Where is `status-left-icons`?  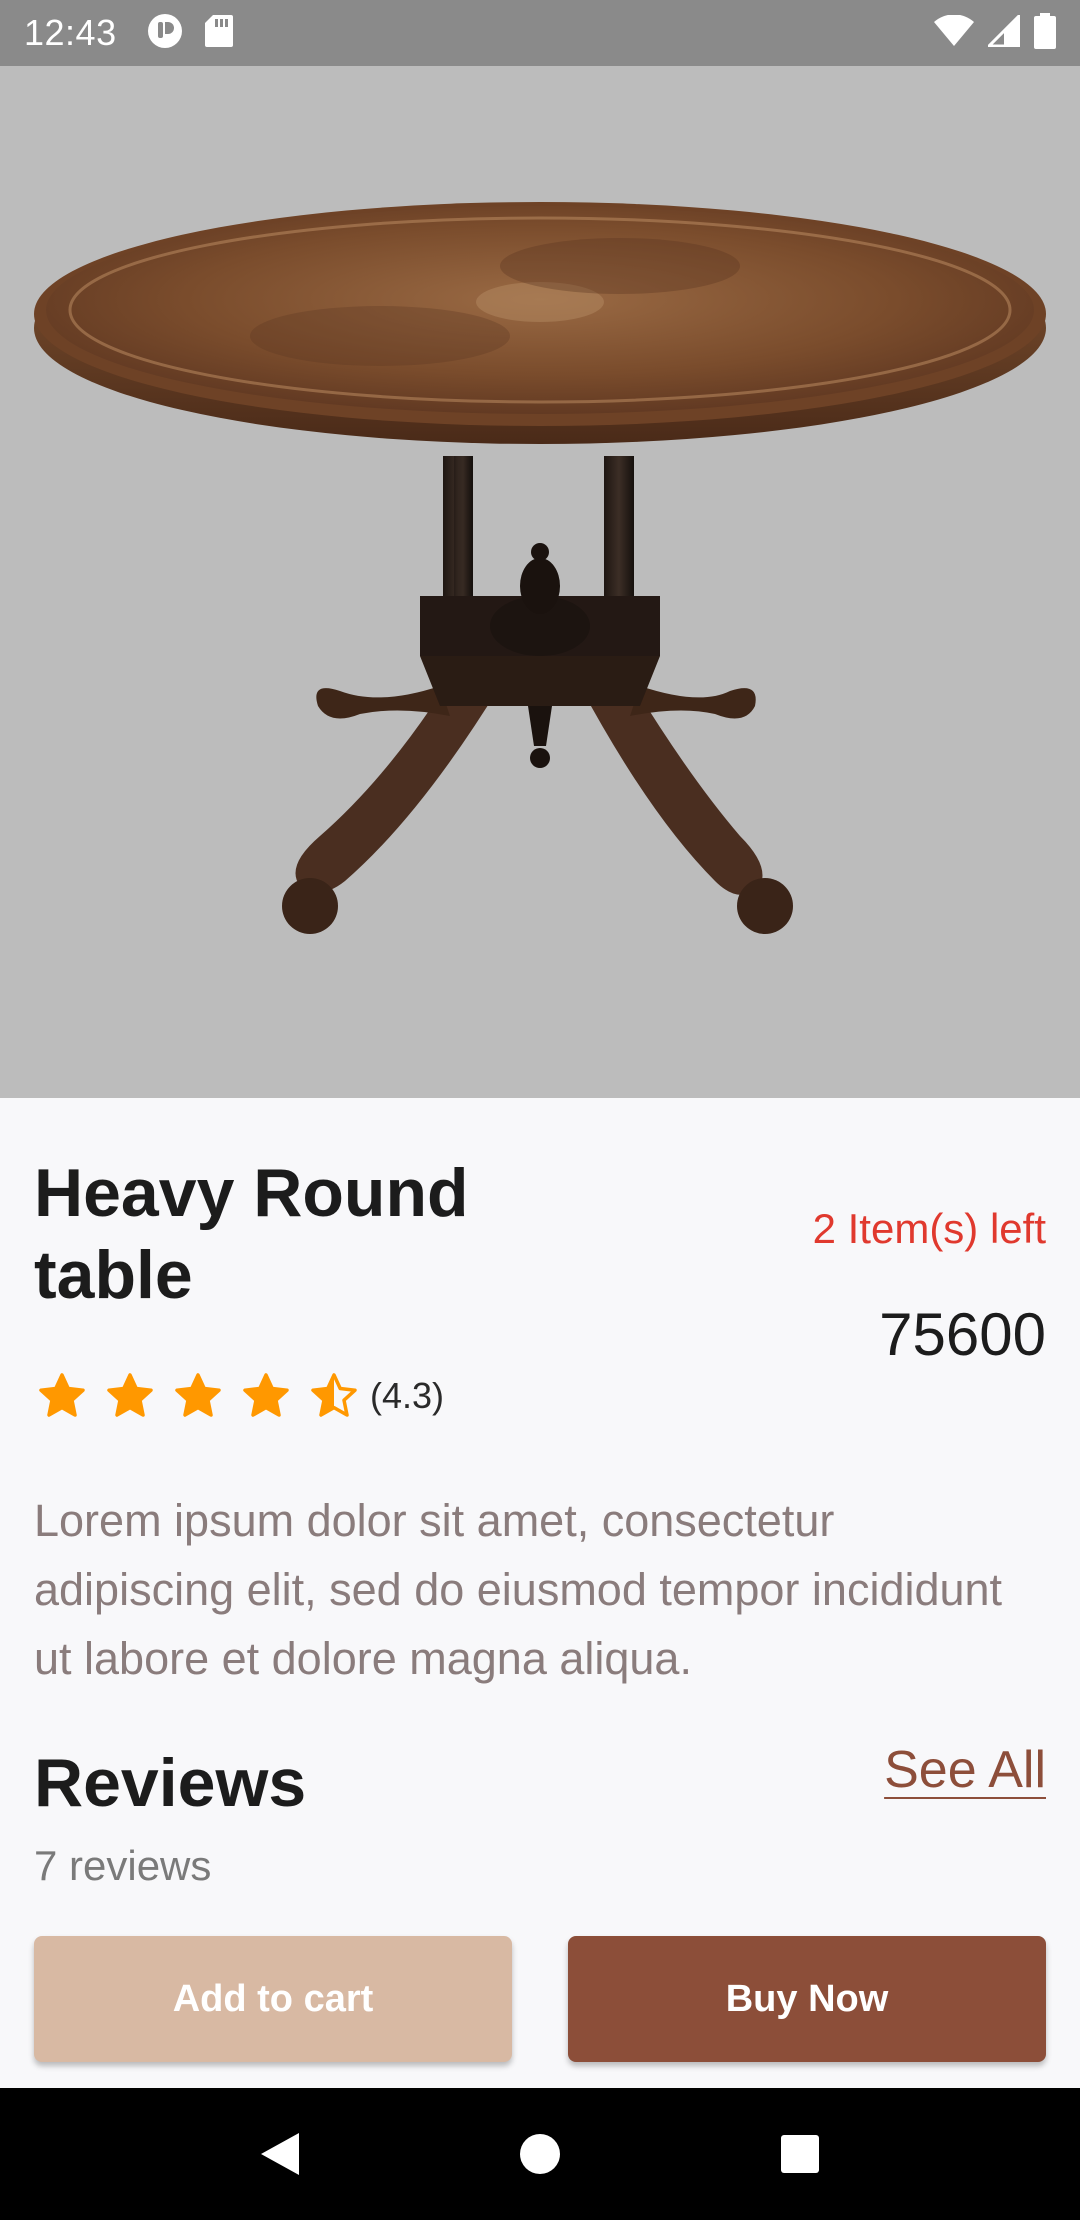 status-left-icons is located at coordinates (190, 33).